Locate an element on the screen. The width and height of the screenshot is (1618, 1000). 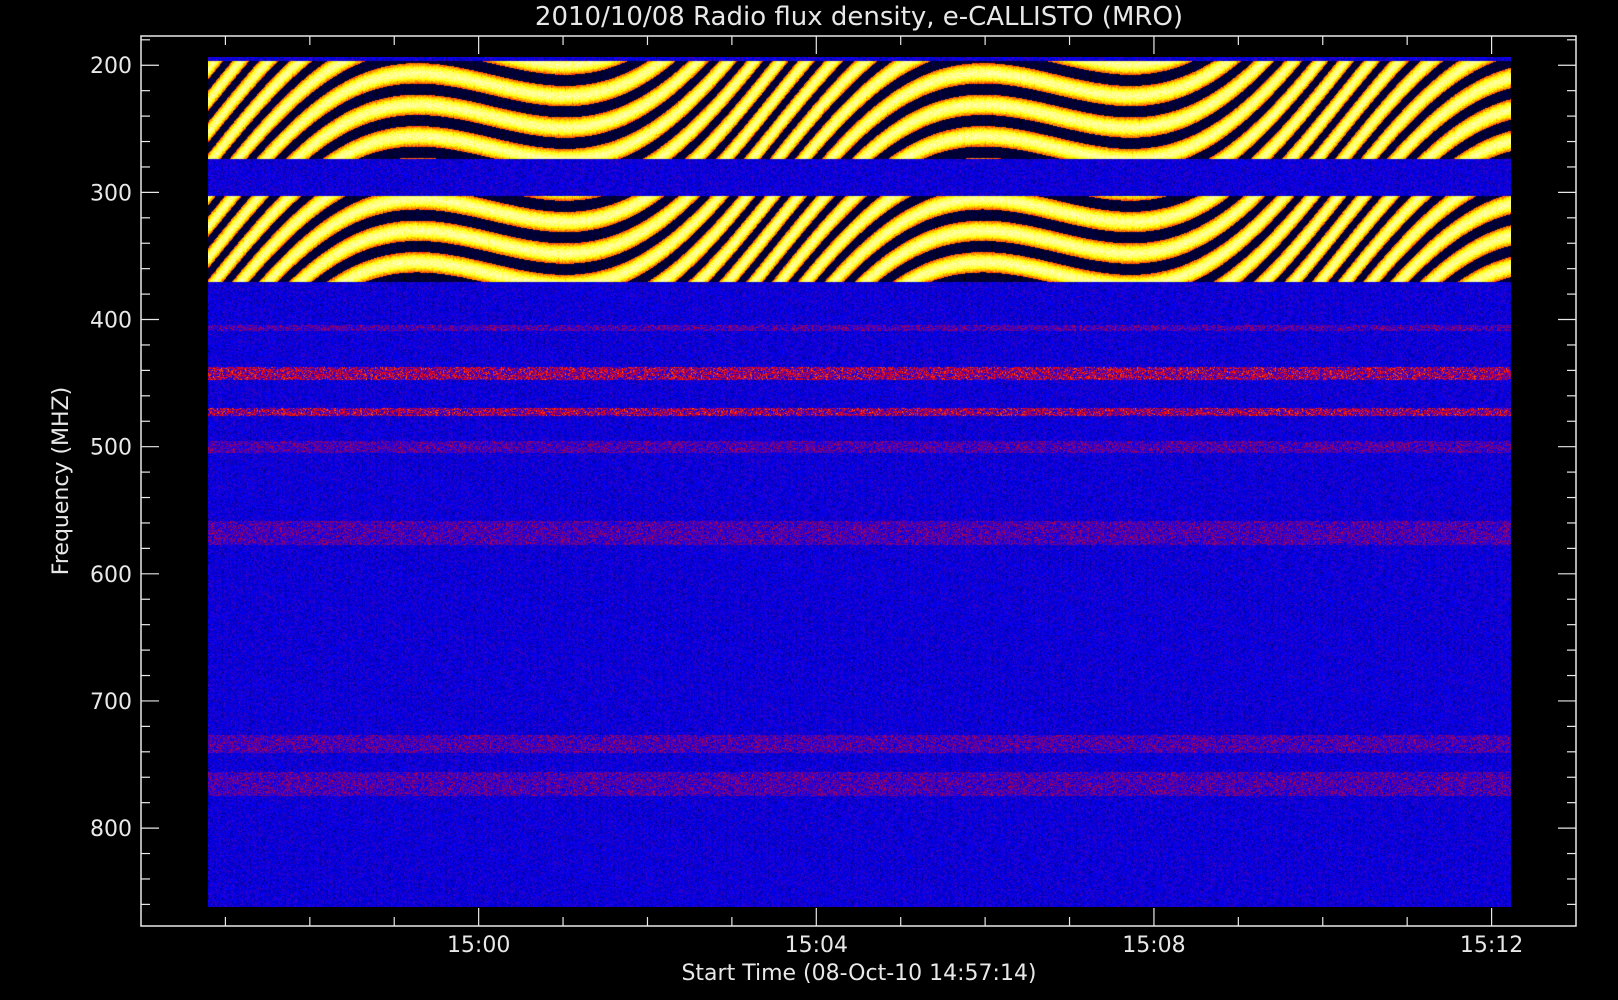
x-tick-label: 15:08 is located at coordinates (1153, 945).